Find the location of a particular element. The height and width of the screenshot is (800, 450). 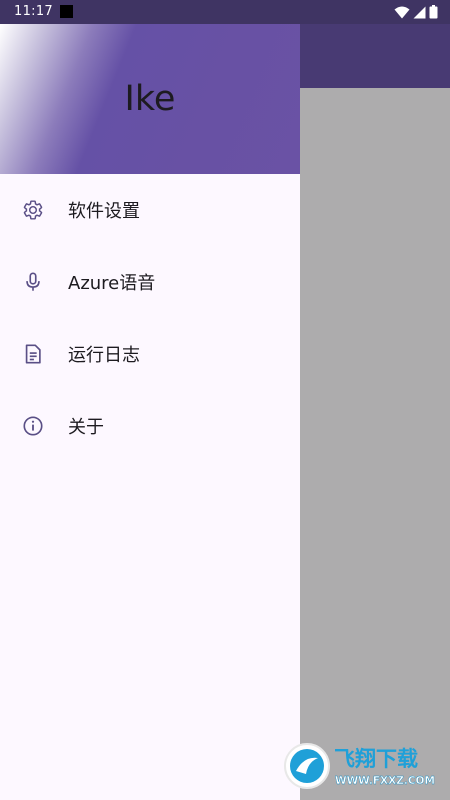

battery-icon is located at coordinates (433, 12).